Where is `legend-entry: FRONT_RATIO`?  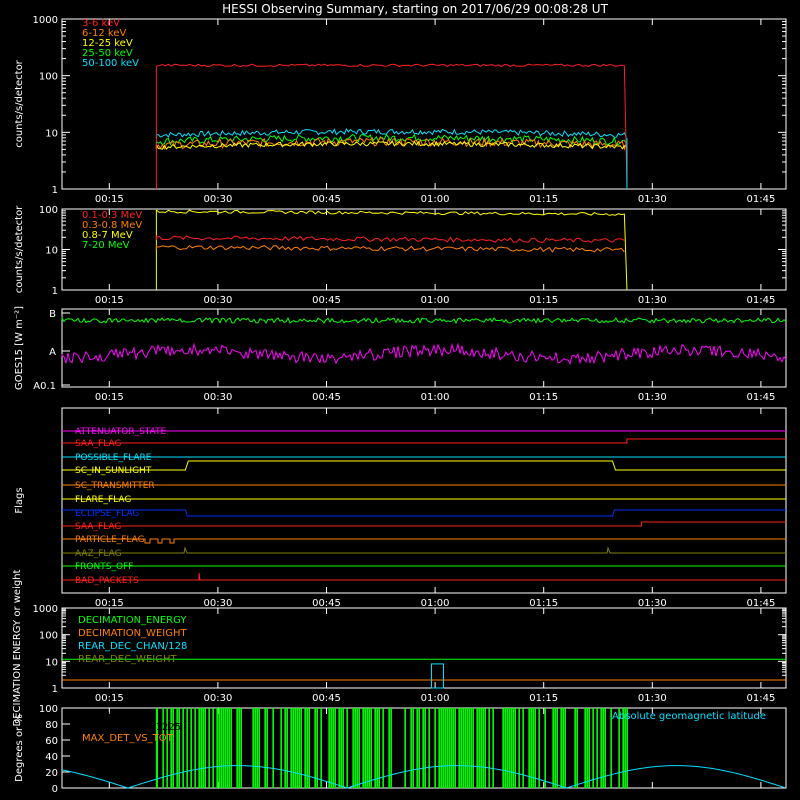 legend-entry: FRONT_RATIO is located at coordinates (116, 716).